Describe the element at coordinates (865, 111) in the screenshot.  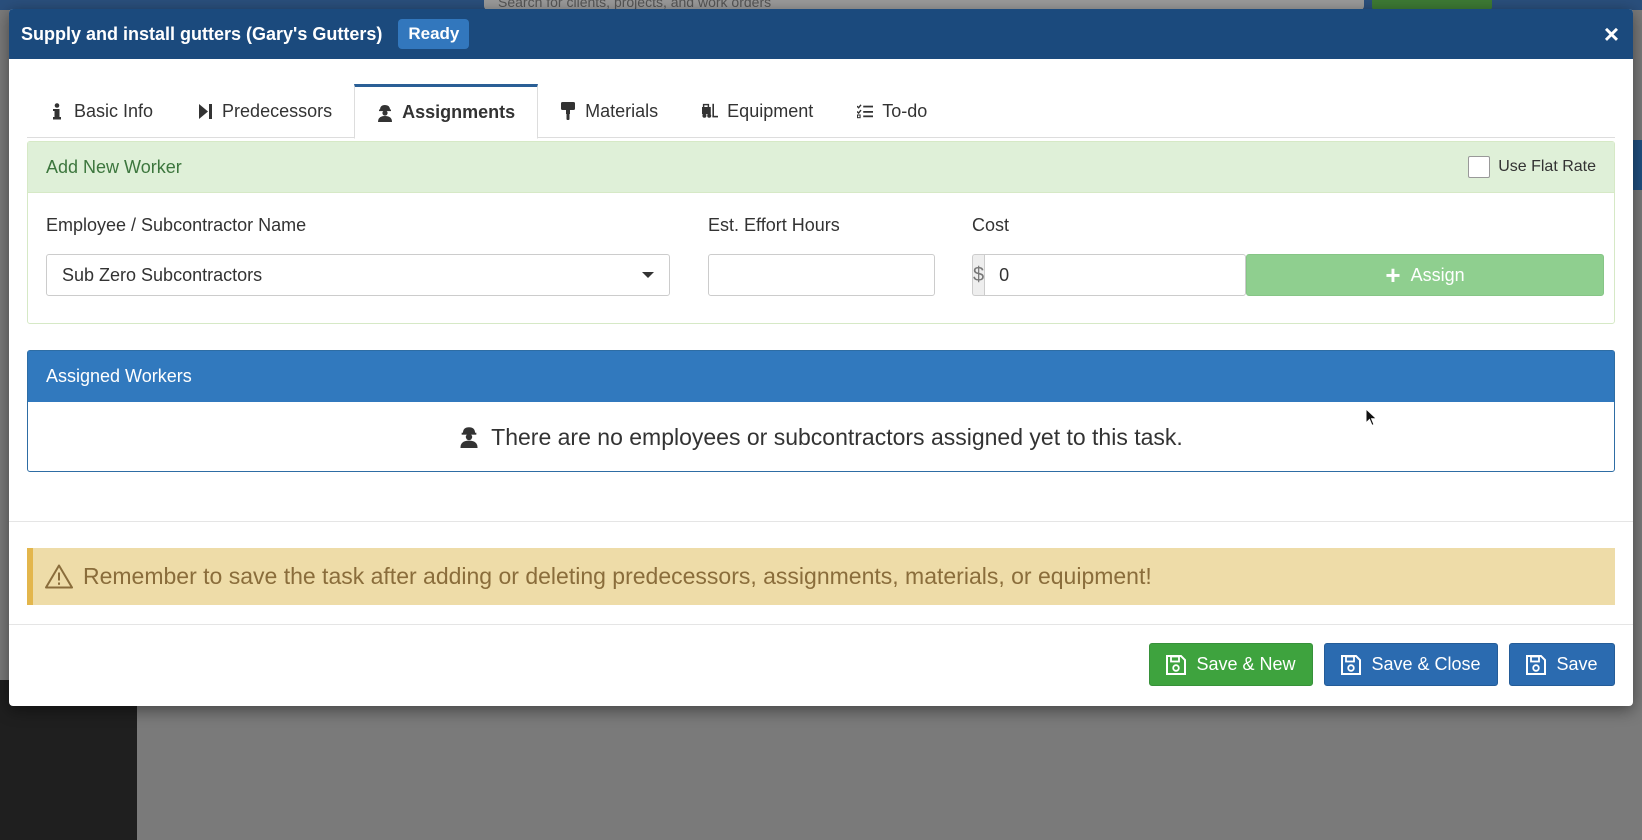
I see `checklist-icon` at that location.